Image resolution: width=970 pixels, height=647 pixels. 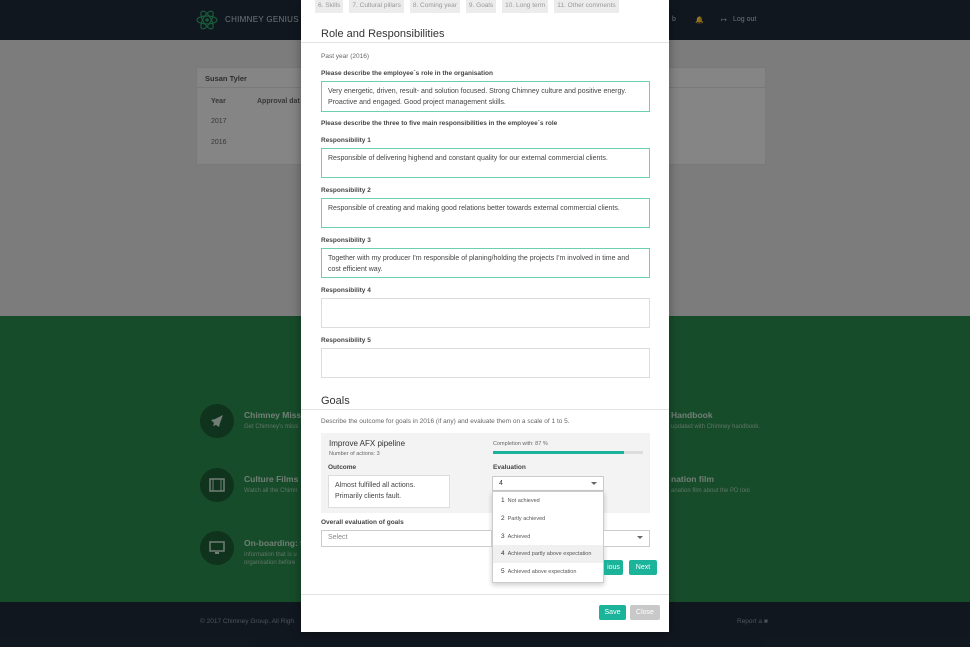 I want to click on previous-button: ious, so click(x=613, y=567).